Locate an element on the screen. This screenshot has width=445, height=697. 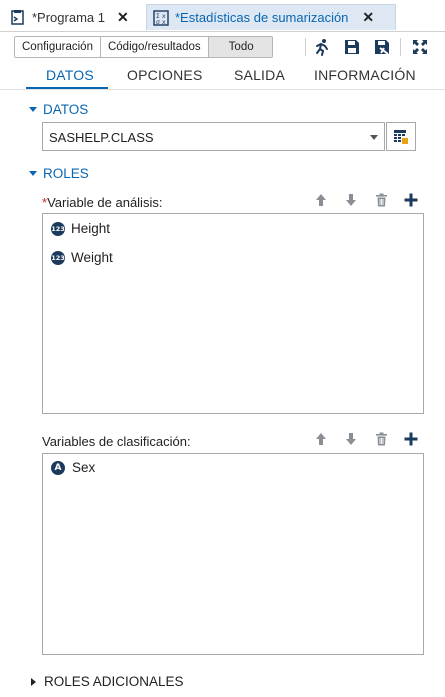
role-label-text: Variable de análisis: is located at coordinates (105, 202).